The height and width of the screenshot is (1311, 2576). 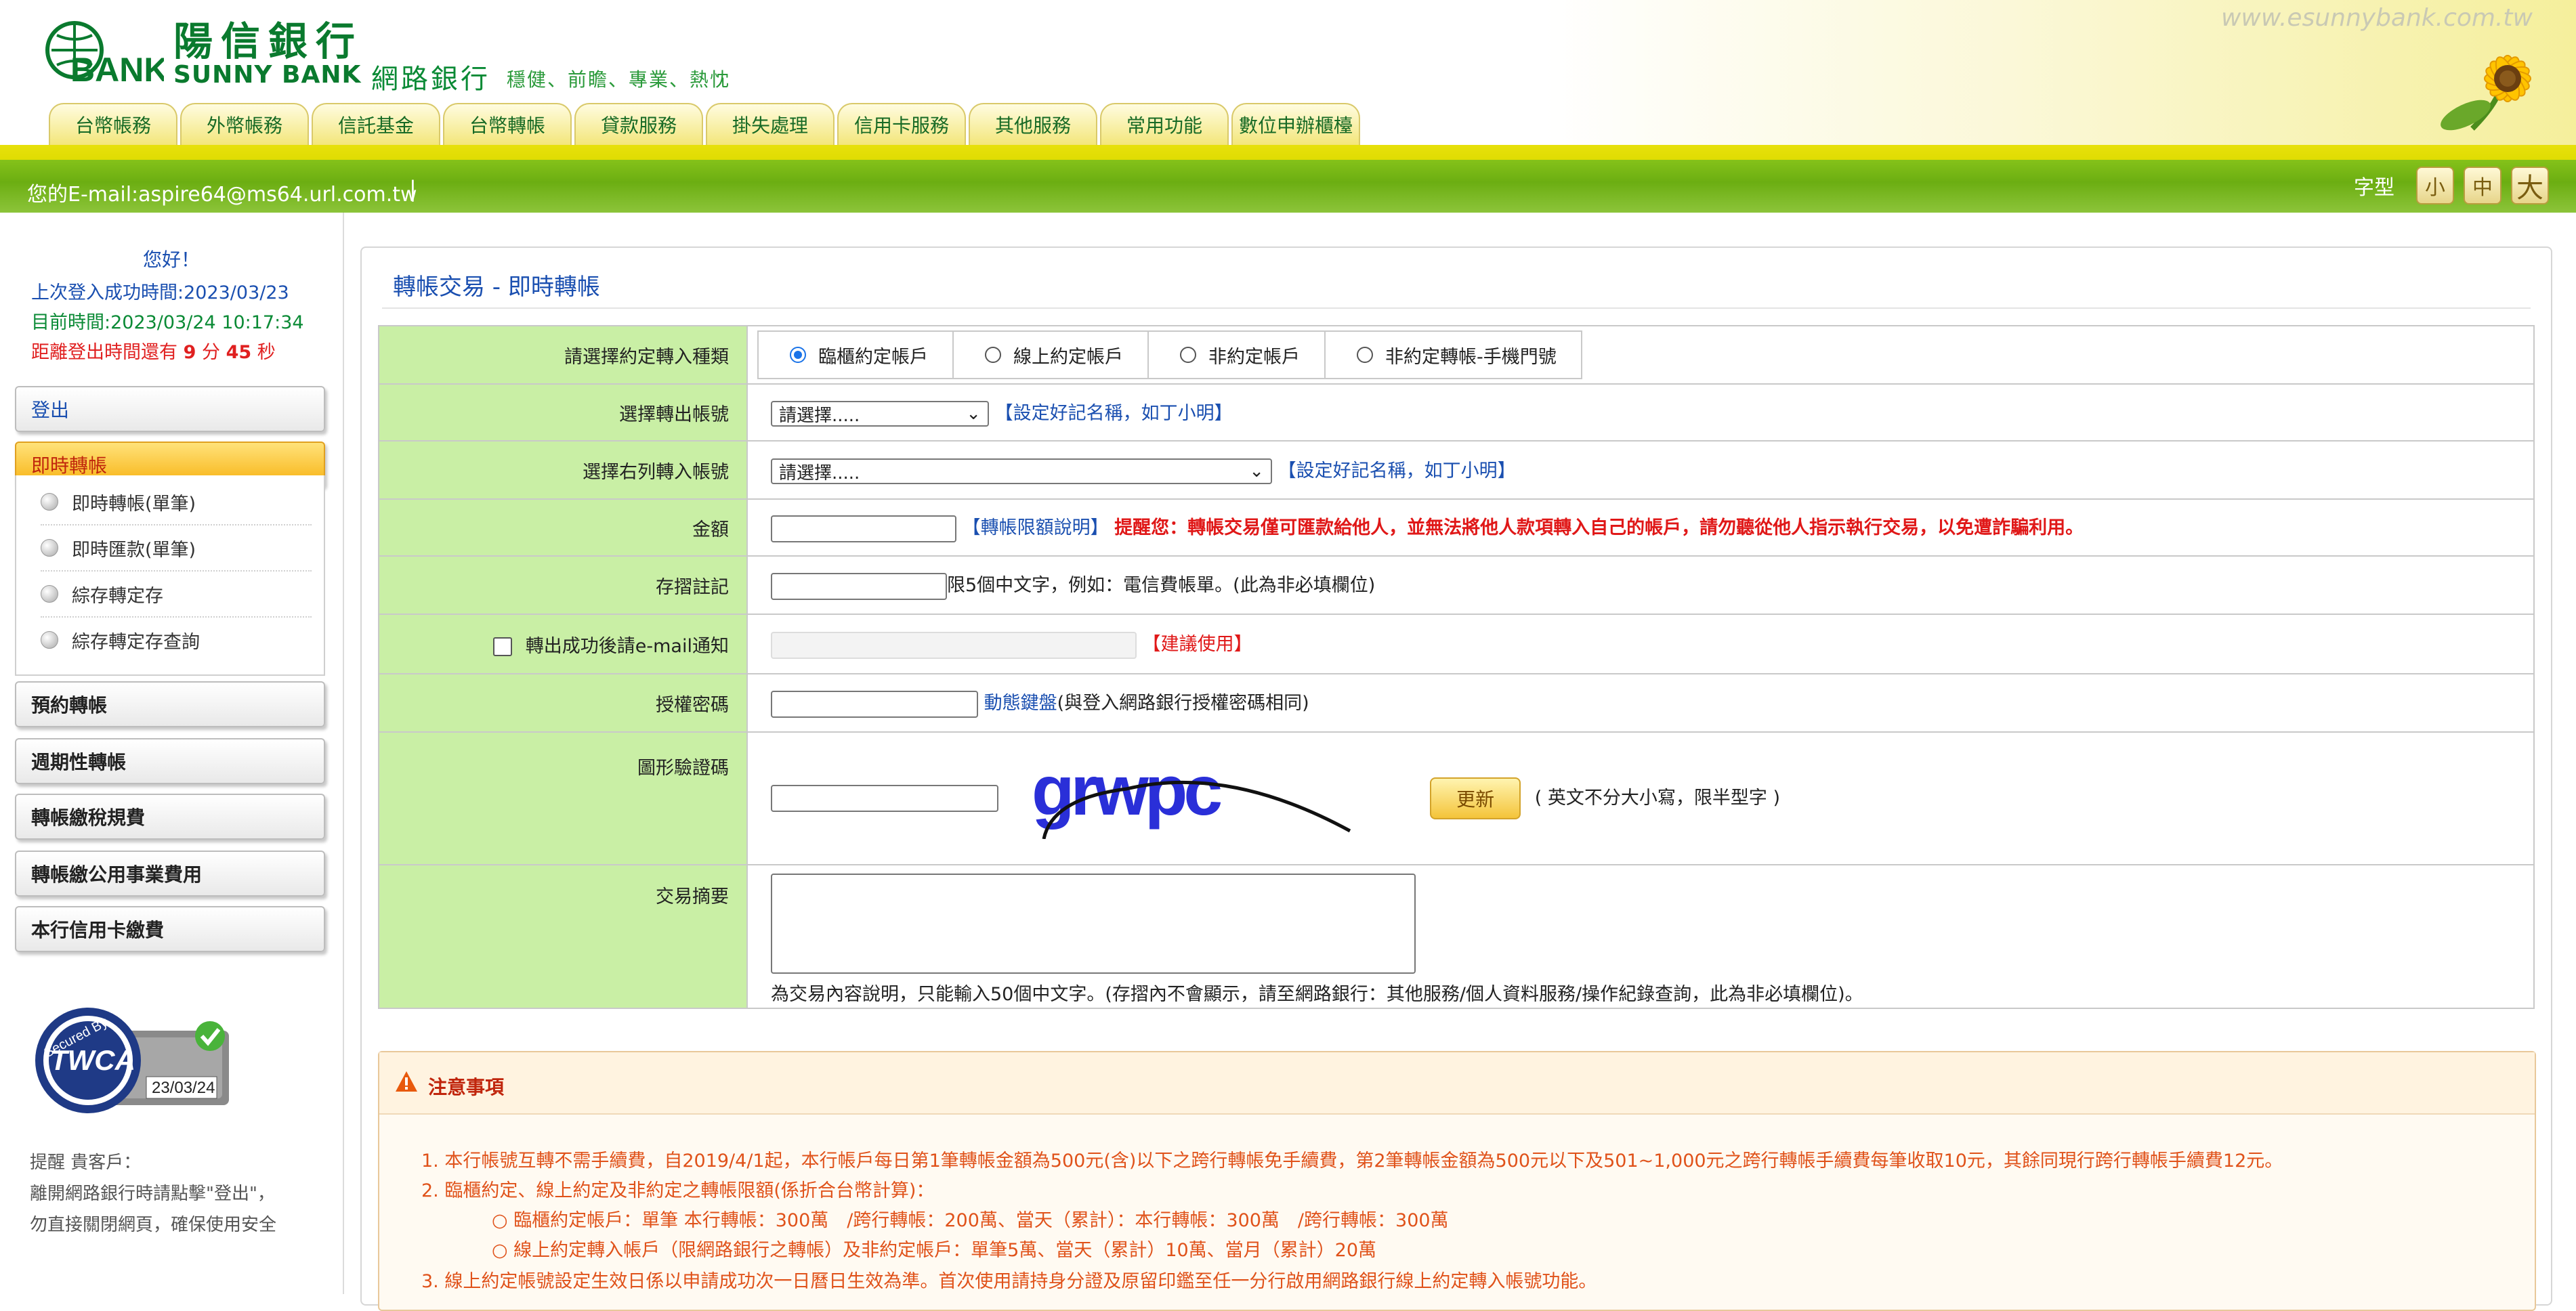 I want to click on submenu-item-deposit-to-time-query: 綜存轉定存查詢, so click(x=176, y=640).